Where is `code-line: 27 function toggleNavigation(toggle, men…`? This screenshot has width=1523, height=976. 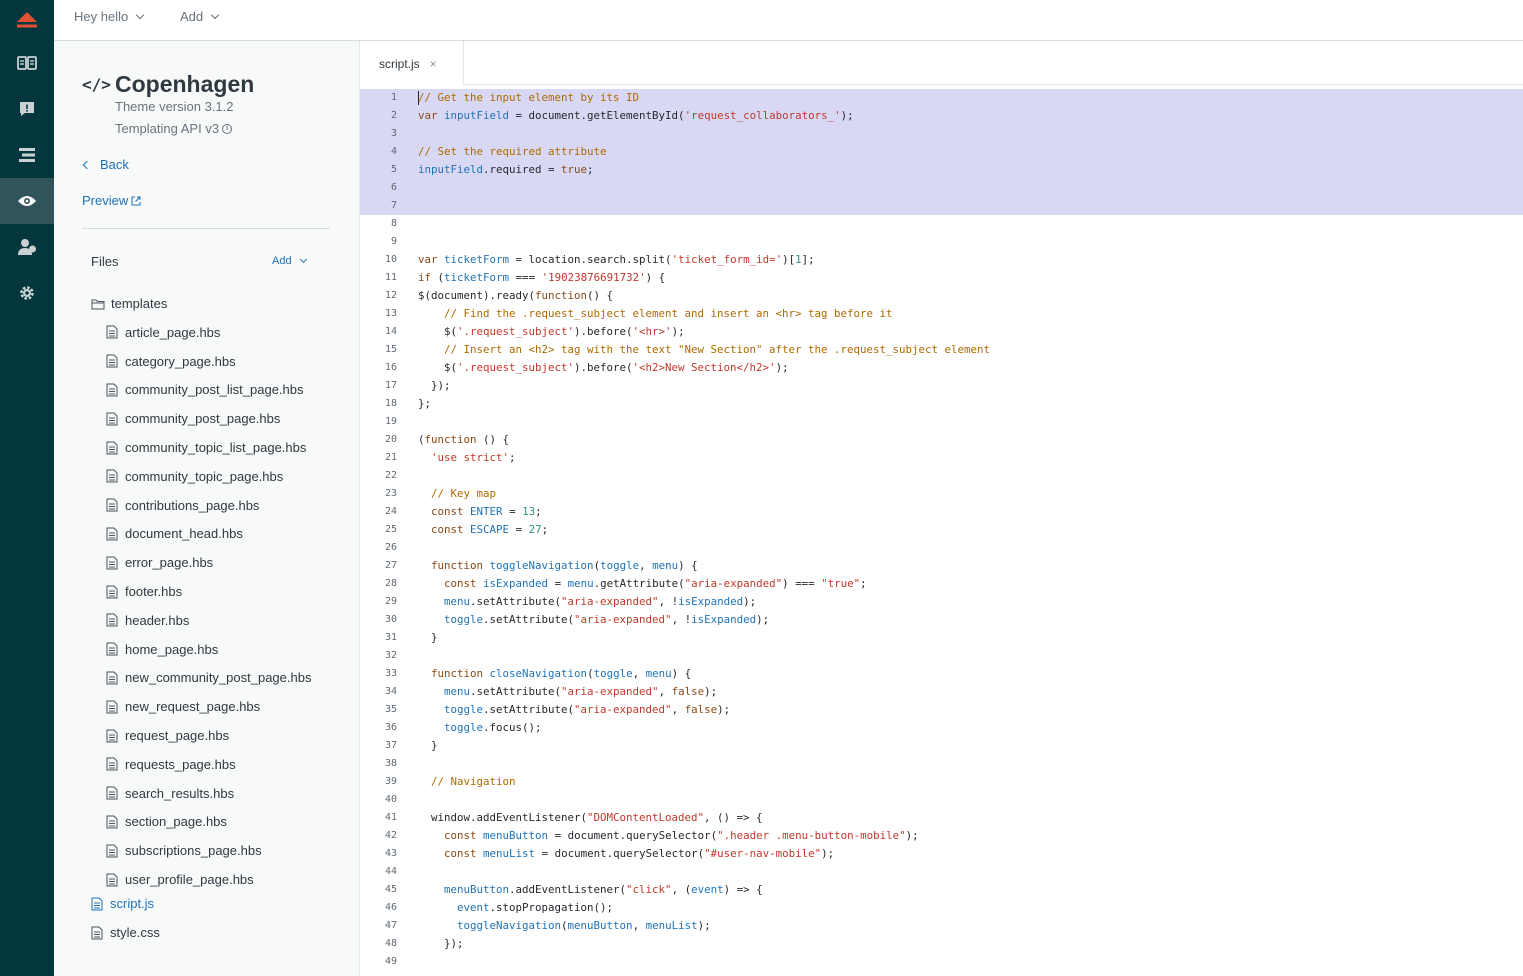
code-line: 27 function toggleNavigation(toggle, men… is located at coordinates (941, 566).